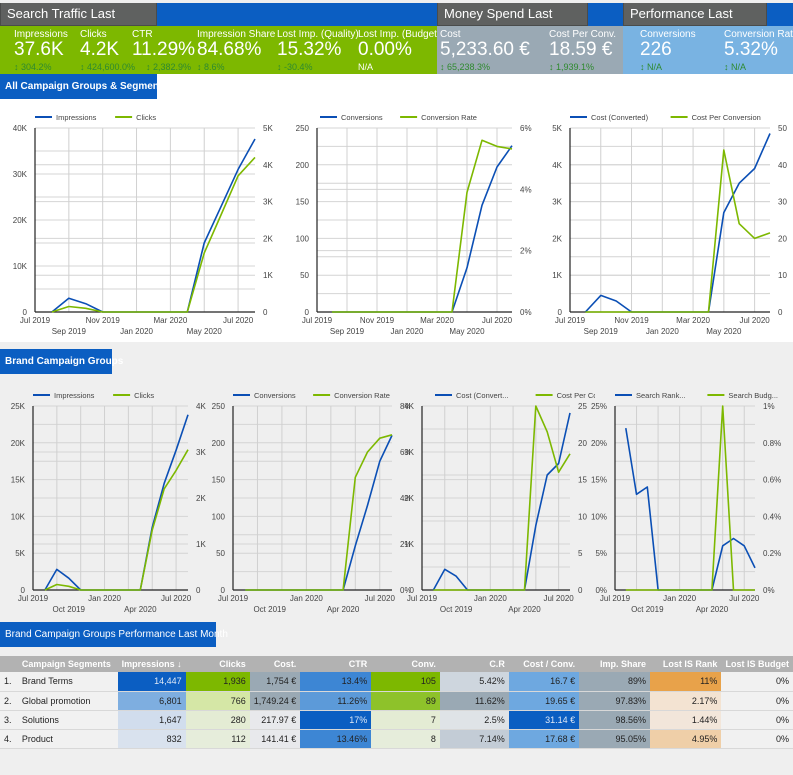  Describe the element at coordinates (309, 49) in the screenshot. I see `kpi-value: 15.32%` at that location.